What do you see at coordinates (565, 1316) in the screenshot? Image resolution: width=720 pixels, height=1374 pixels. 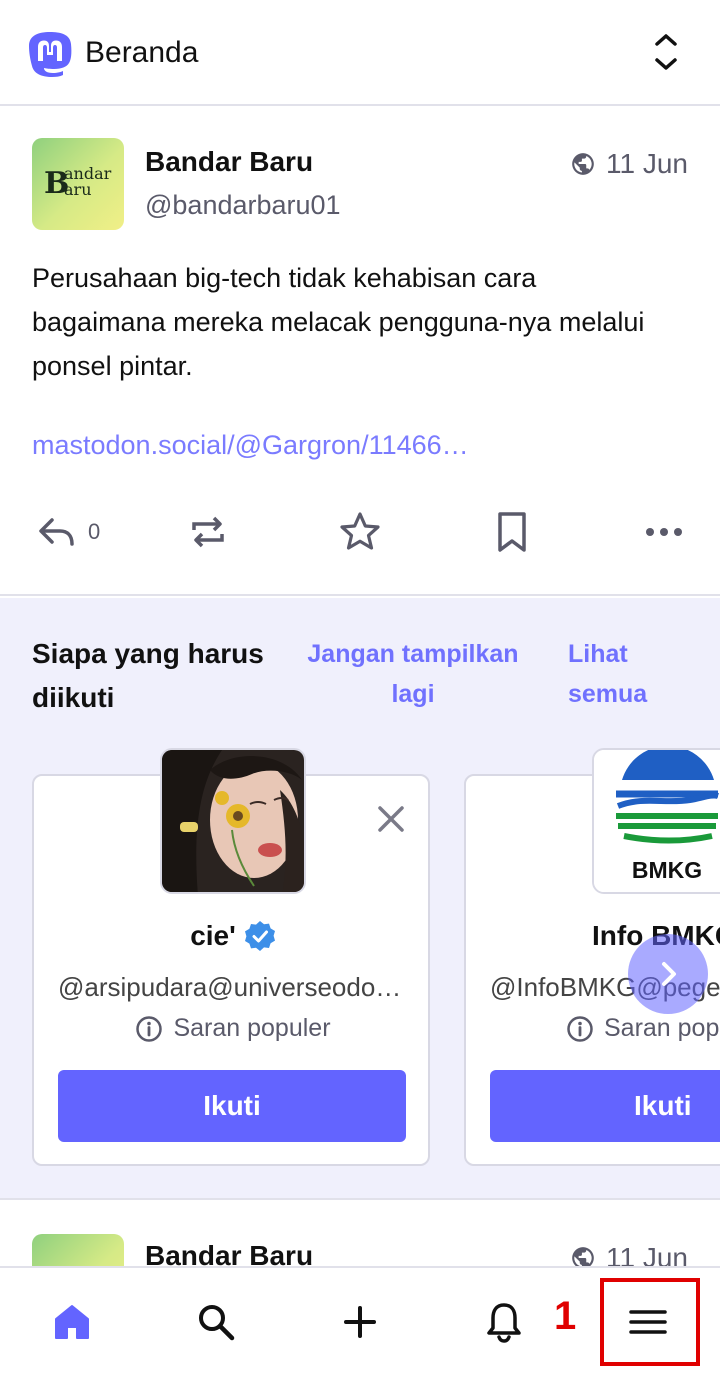 I see `annotation-number: 1` at bounding box center [565, 1316].